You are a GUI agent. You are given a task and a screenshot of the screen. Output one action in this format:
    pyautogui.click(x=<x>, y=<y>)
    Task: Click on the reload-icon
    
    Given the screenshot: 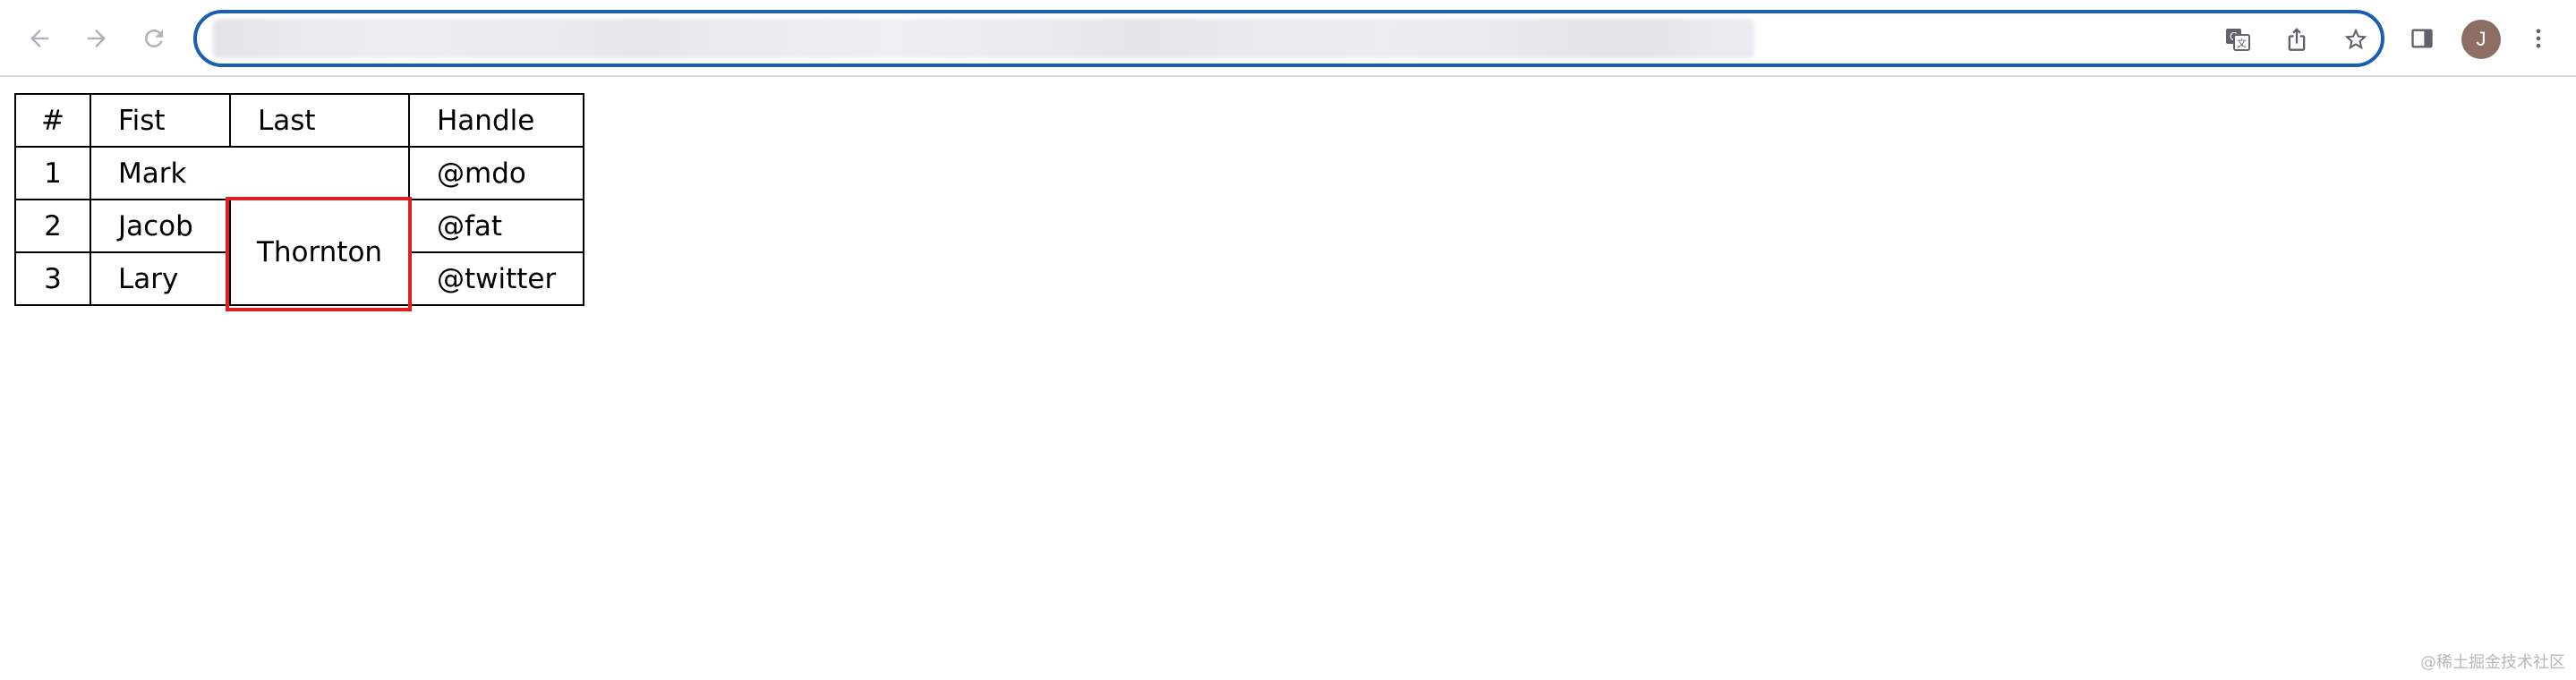 What is the action you would take?
    pyautogui.click(x=154, y=38)
    